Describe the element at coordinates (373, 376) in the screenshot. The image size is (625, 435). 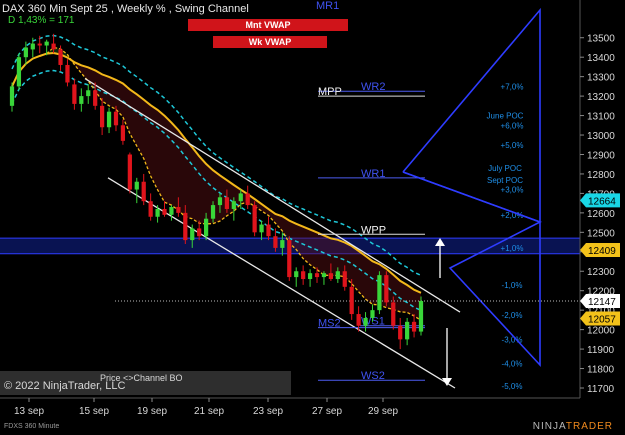
I see `level-label-ws2: WS2` at that location.